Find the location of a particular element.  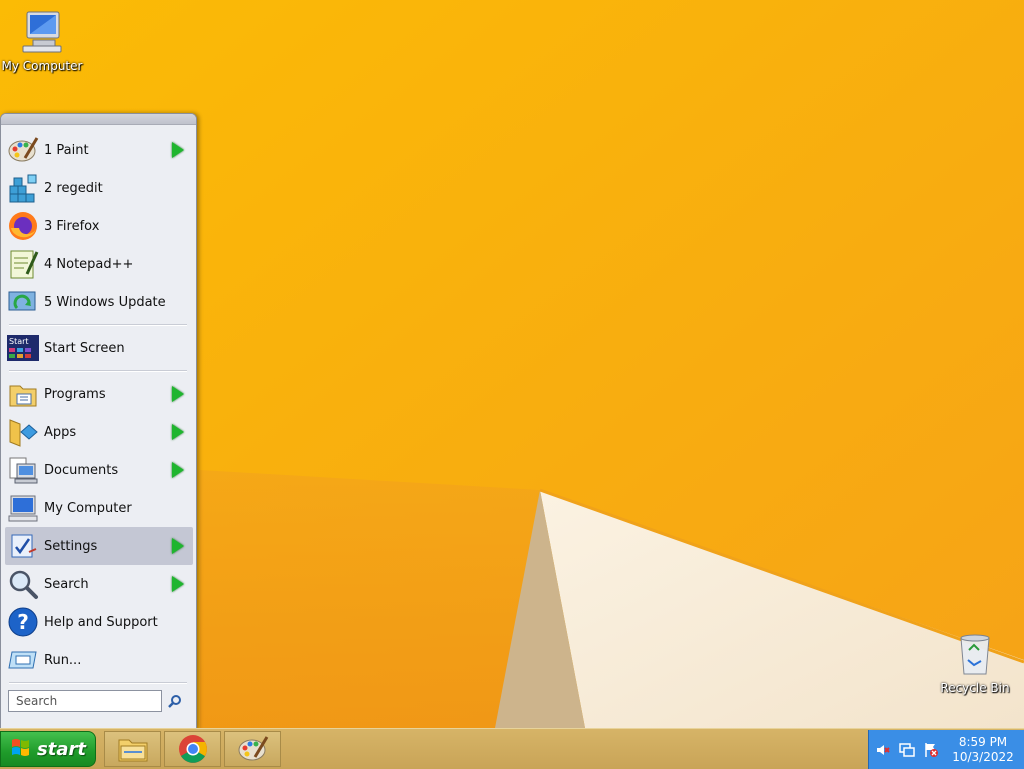

menu-item-label: 1 Paint is located at coordinates (66, 150).